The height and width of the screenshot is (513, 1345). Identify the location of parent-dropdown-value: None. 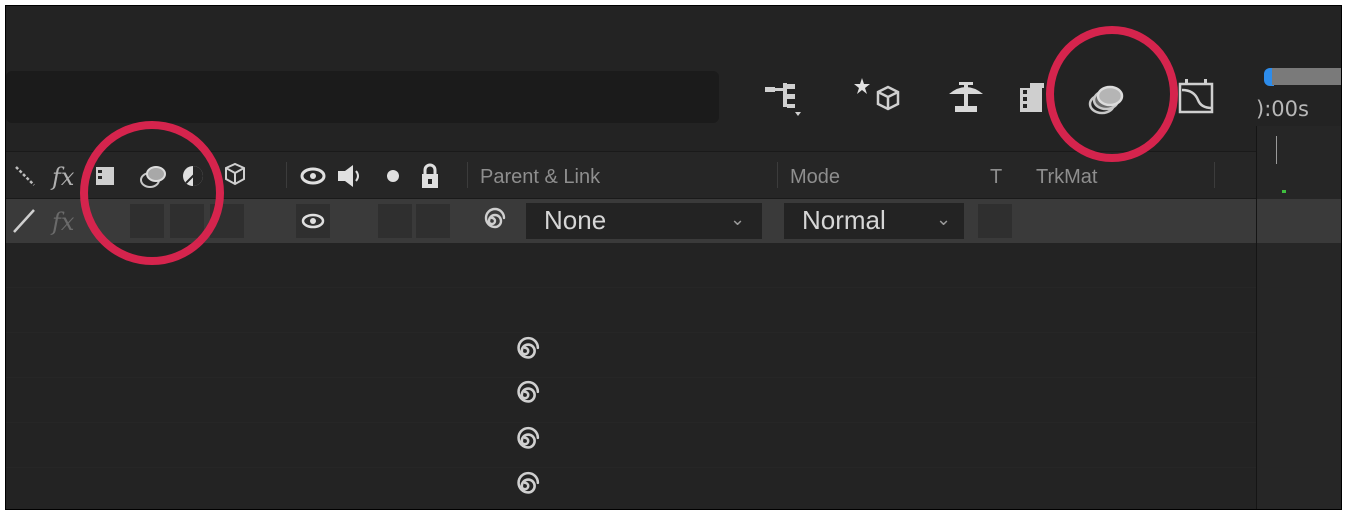
(575, 220).